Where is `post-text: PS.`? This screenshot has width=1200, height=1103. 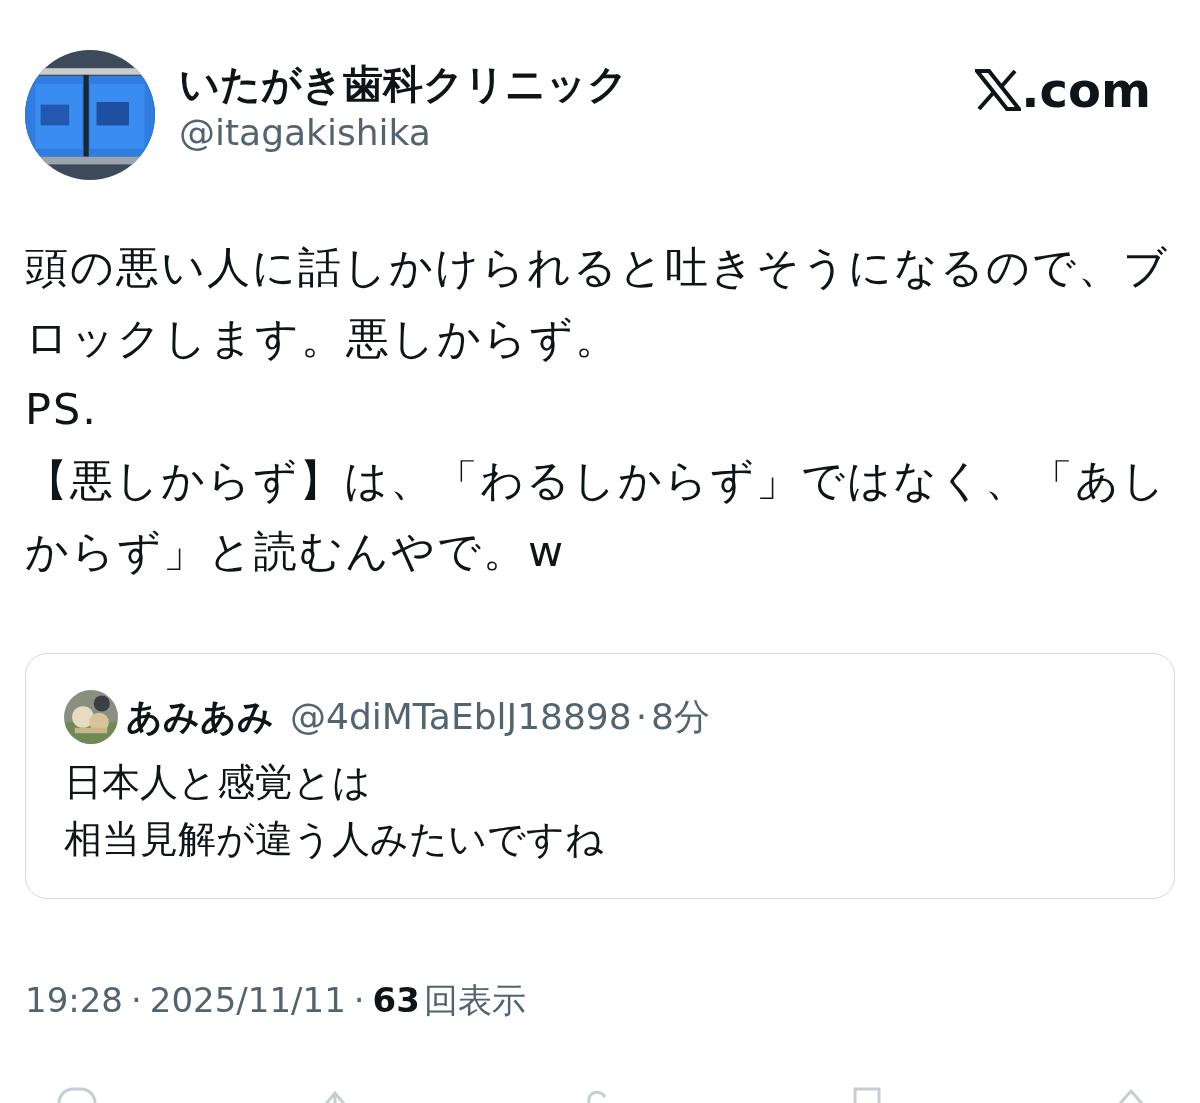 post-text: PS. is located at coordinates (62, 409).